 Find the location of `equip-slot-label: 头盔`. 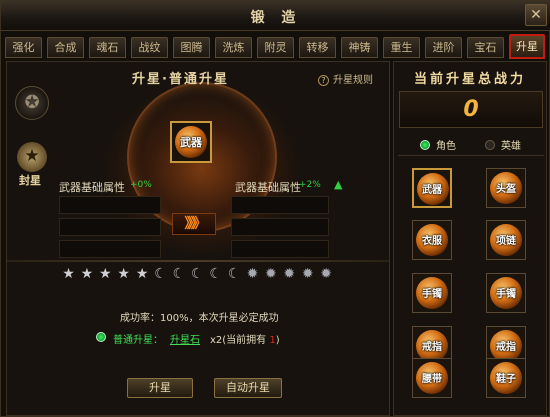

equip-slot-label: 头盔 is located at coordinates (506, 189).